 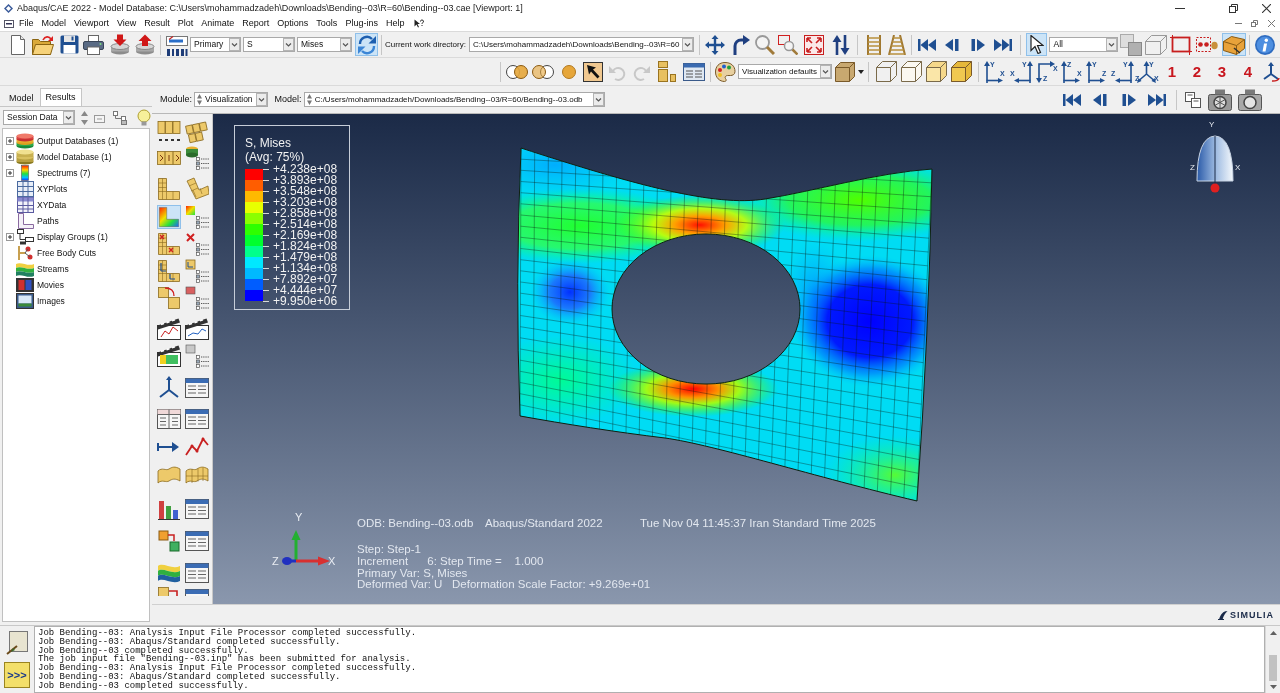 I want to click on document-pen-icon, so click(x=17, y=643).